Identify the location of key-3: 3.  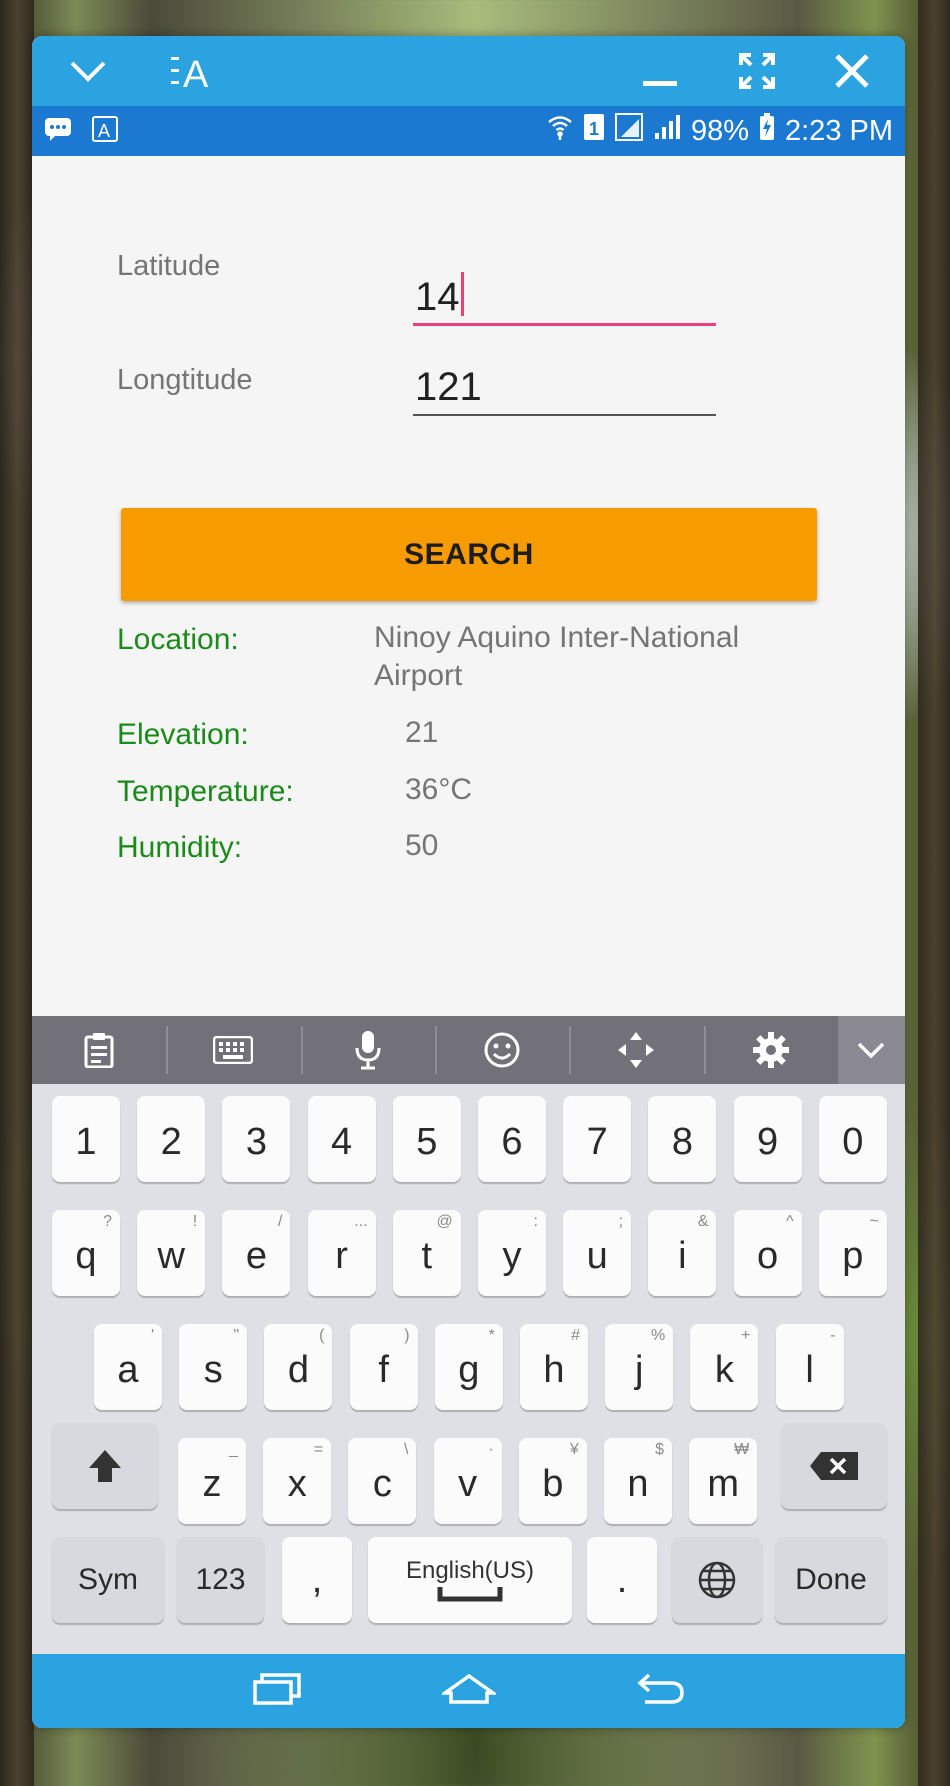
(256, 1139).